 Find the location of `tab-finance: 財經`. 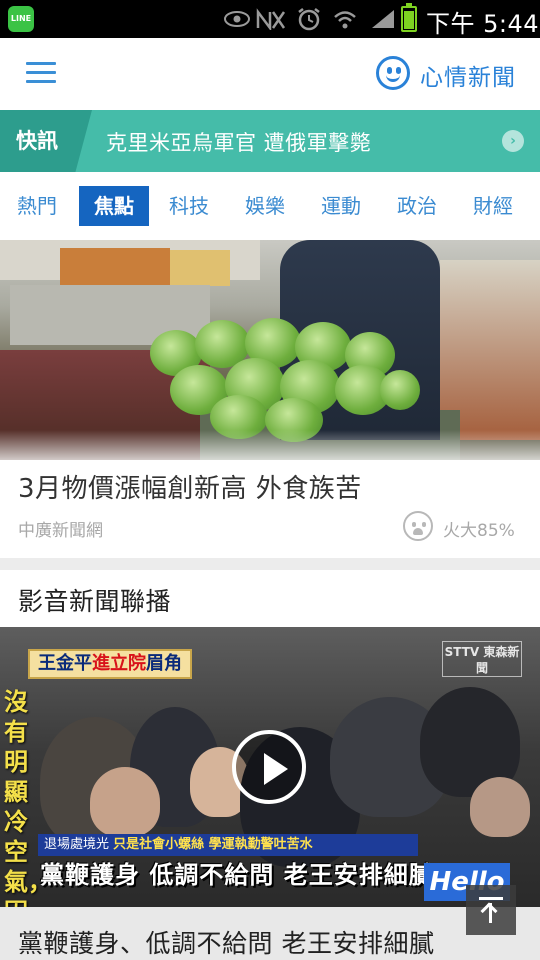

tab-finance: 財經 is located at coordinates (493, 206).